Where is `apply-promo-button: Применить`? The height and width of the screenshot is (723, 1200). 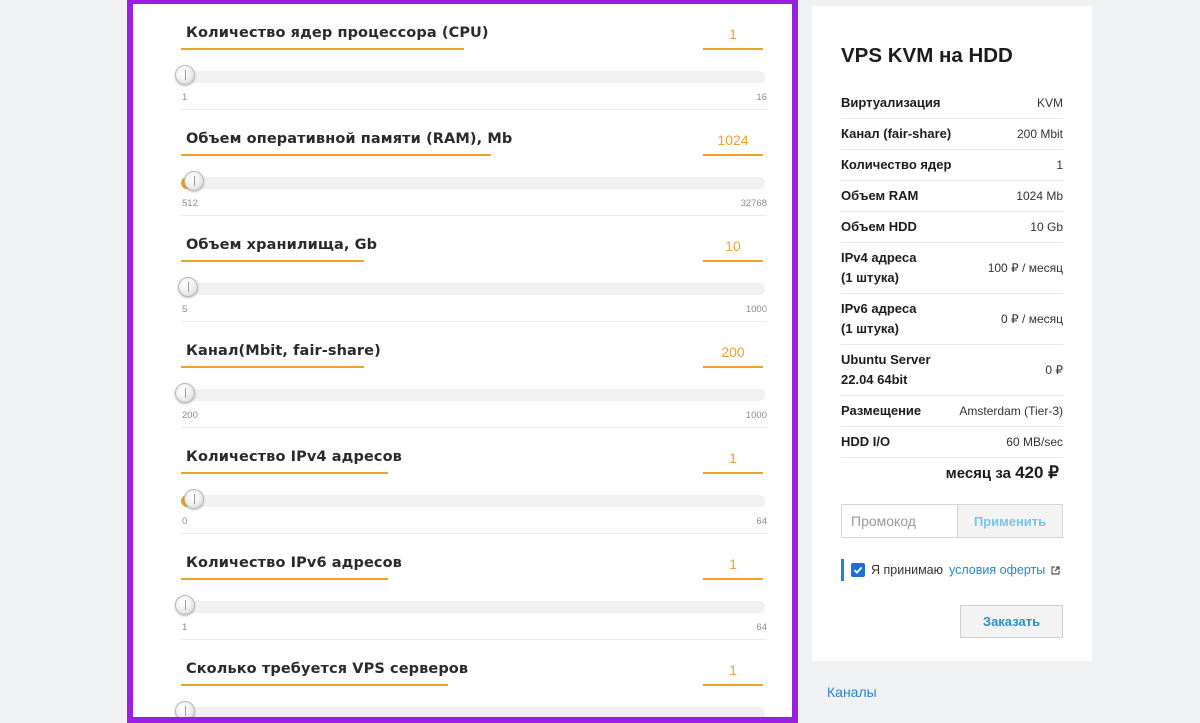
apply-promo-button: Применить is located at coordinates (1010, 521).